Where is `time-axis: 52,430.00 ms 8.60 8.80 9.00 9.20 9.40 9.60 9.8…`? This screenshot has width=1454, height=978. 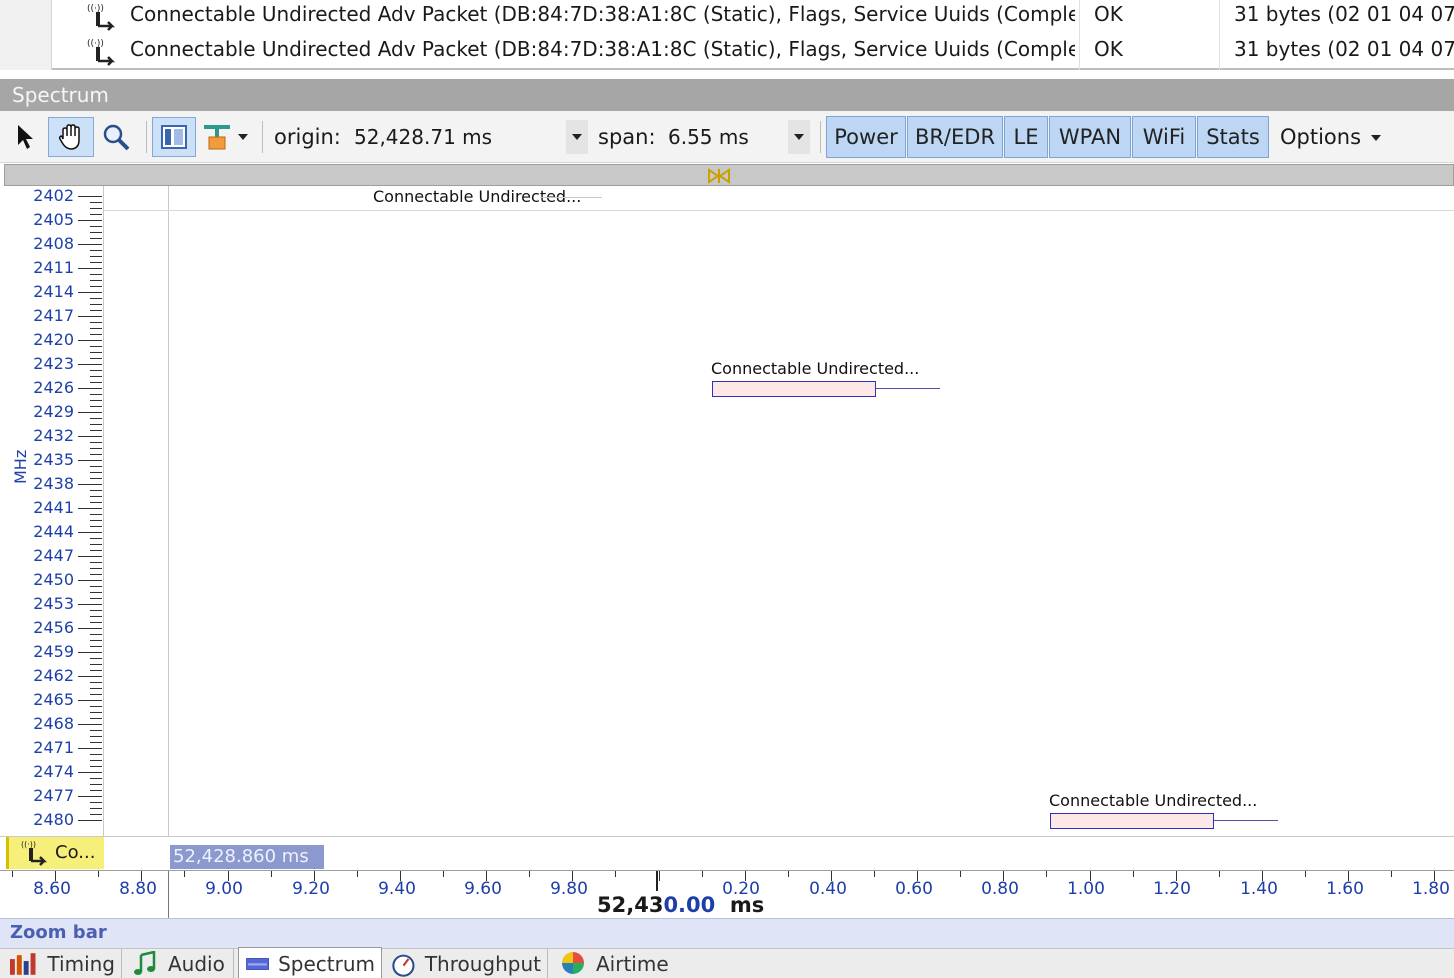 time-axis: 52,430.00 ms 8.60 8.80 9.00 9.20 9.40 9.60 9.8… is located at coordinates (727, 894).